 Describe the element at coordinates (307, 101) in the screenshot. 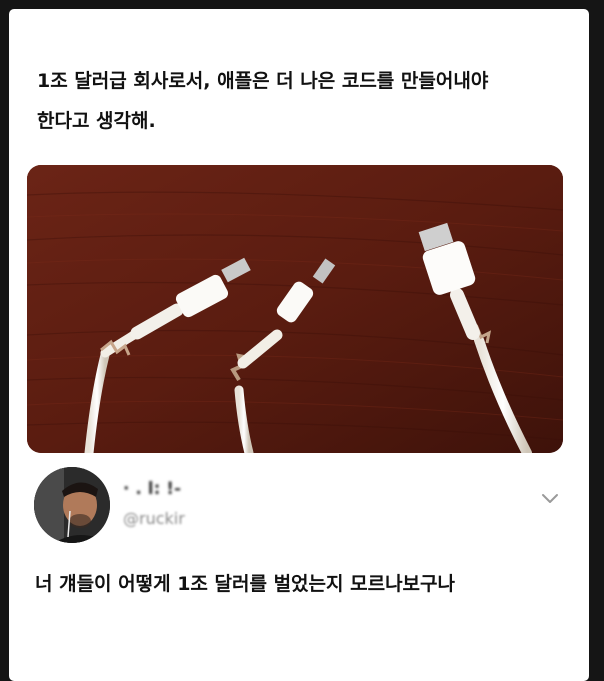

I see `tweet-text: 1조 달러급 회사로서, 애플은 더 나은 코드를 만들어내야 한다고 생각해.` at that location.